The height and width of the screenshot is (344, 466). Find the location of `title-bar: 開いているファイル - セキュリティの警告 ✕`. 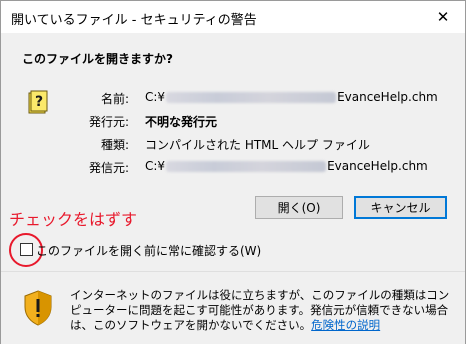

title-bar: 開いているファイル - セキュリティの警告 ✕ is located at coordinates (233, 17).